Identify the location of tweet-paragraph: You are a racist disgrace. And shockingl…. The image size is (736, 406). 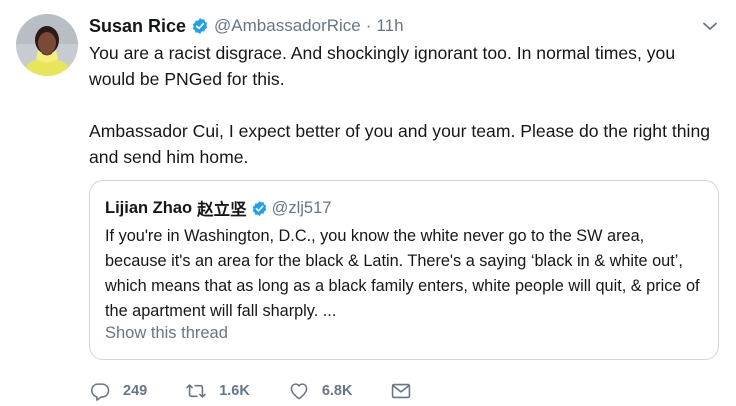
(382, 66).